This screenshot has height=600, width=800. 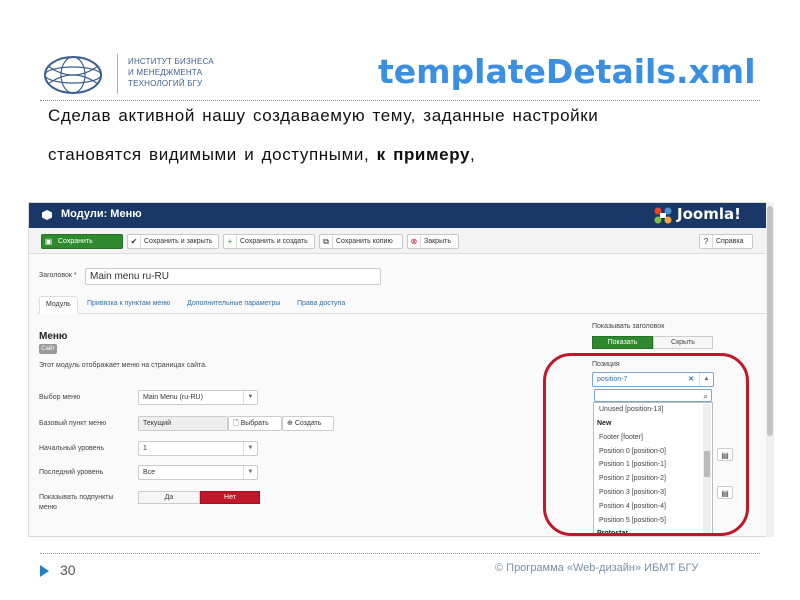 What do you see at coordinates (414, 241) in the screenshot?
I see `close-icon: ⊗` at bounding box center [414, 241].